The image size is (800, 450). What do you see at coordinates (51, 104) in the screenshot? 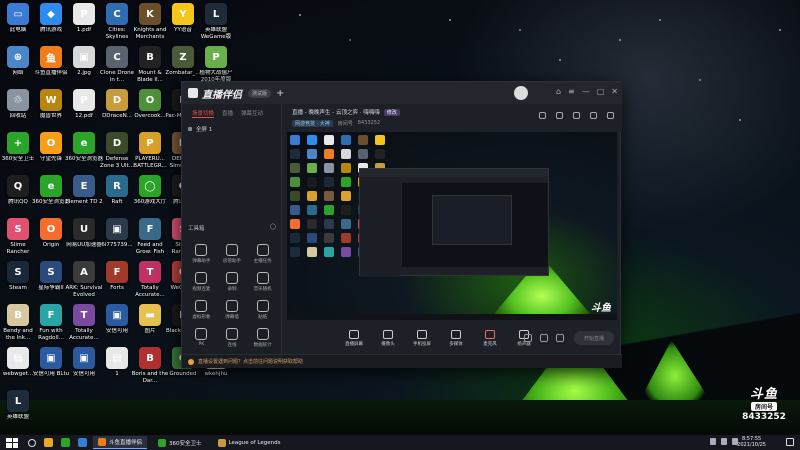
I see `desktop-icon: W 魔兽世界` at bounding box center [51, 104].